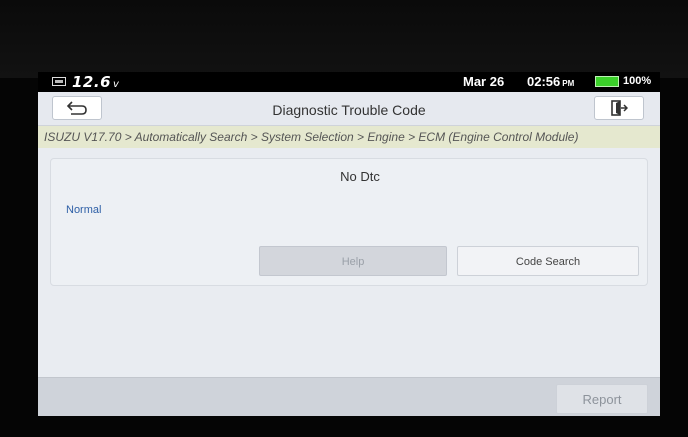  Describe the element at coordinates (551, 81) in the screenshot. I see `status-time: 02:56 PM` at that location.